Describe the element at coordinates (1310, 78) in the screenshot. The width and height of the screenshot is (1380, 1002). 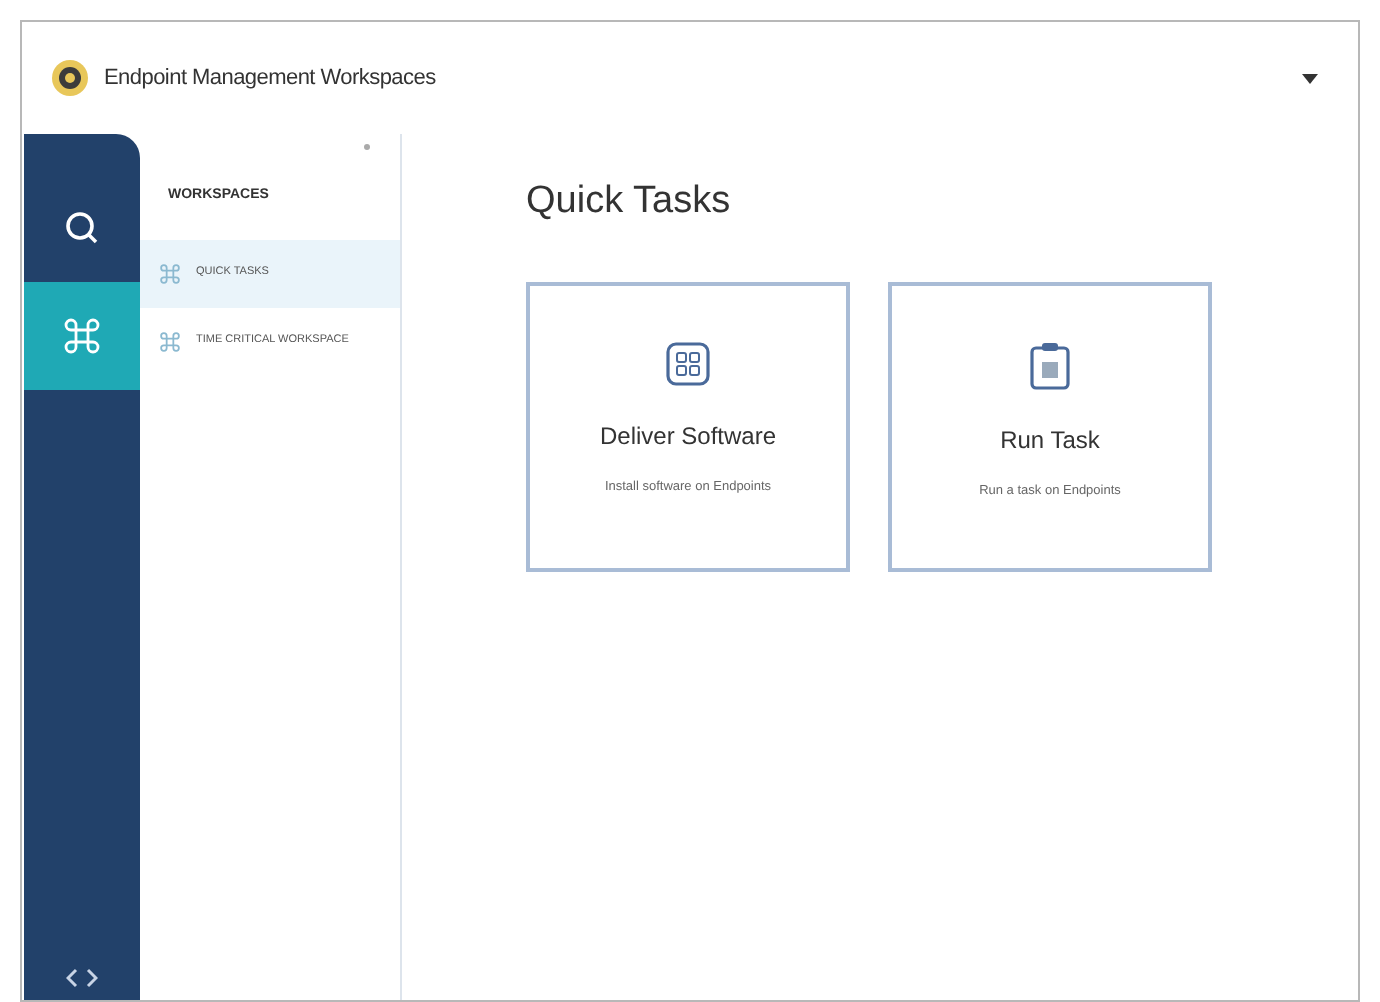
I see `dropdown-caret-icon` at that location.